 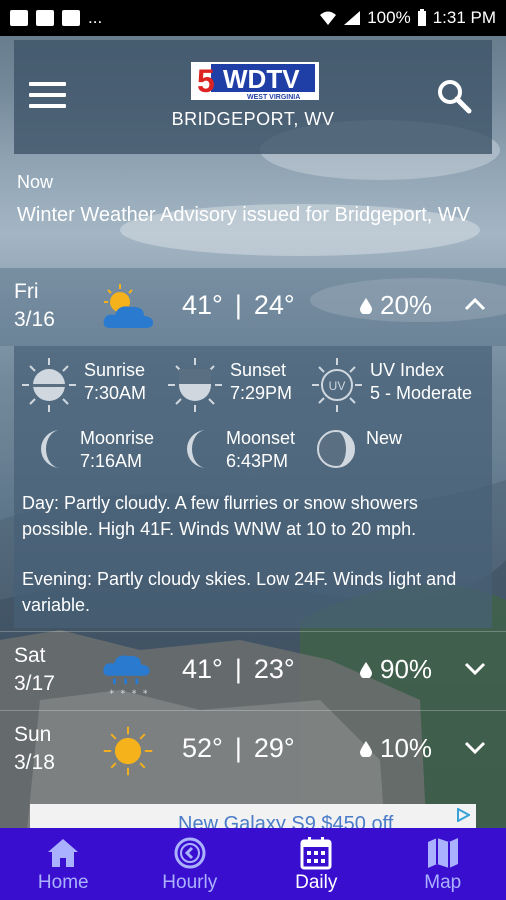 I want to click on battery-icon, so click(x=421, y=17).